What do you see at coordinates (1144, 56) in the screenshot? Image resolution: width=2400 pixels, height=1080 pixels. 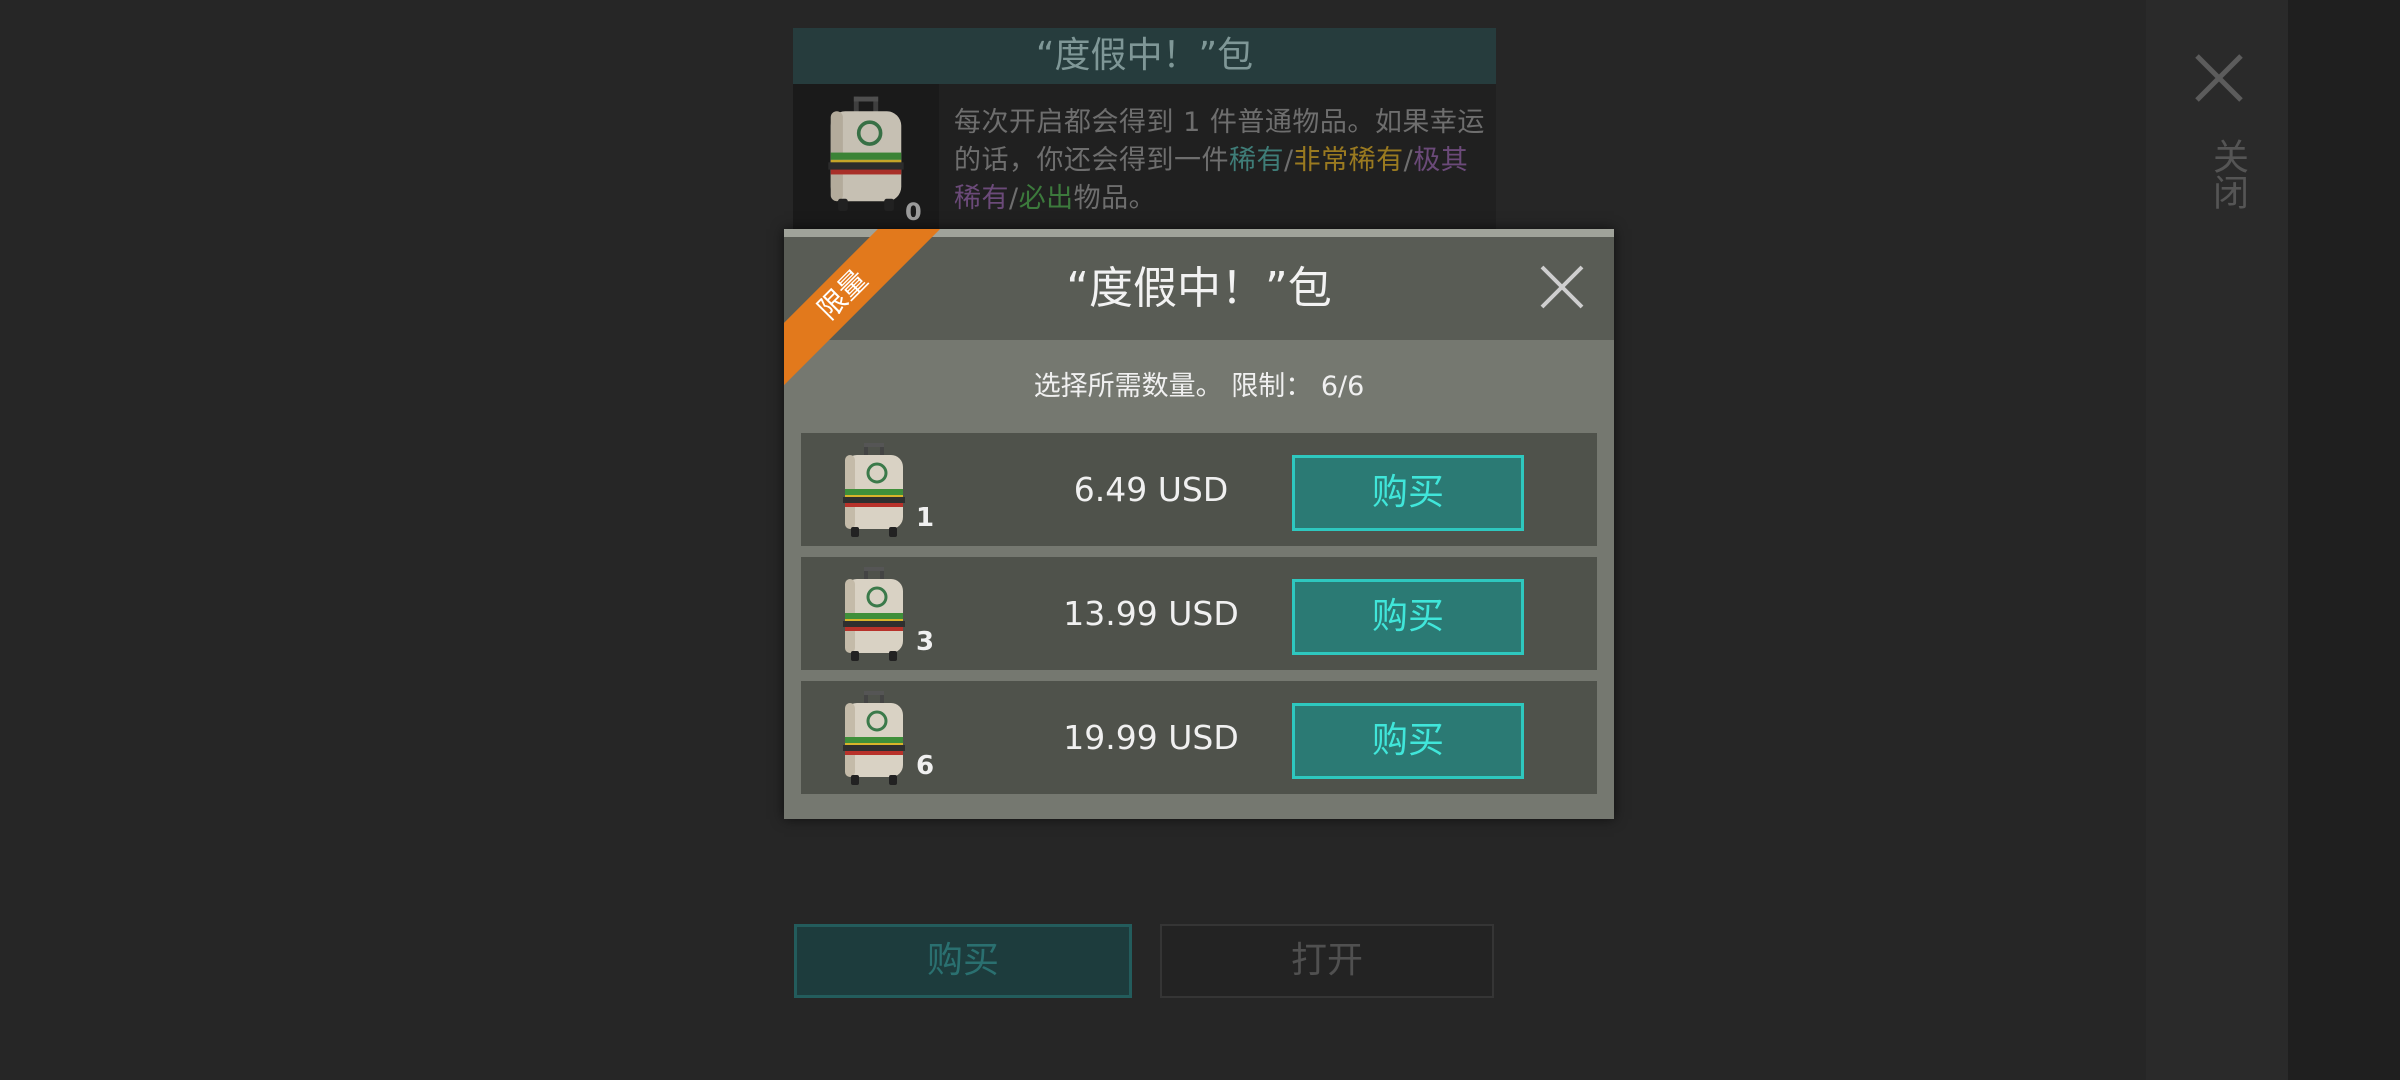 I see `item-title: “度假中！”包` at bounding box center [1144, 56].